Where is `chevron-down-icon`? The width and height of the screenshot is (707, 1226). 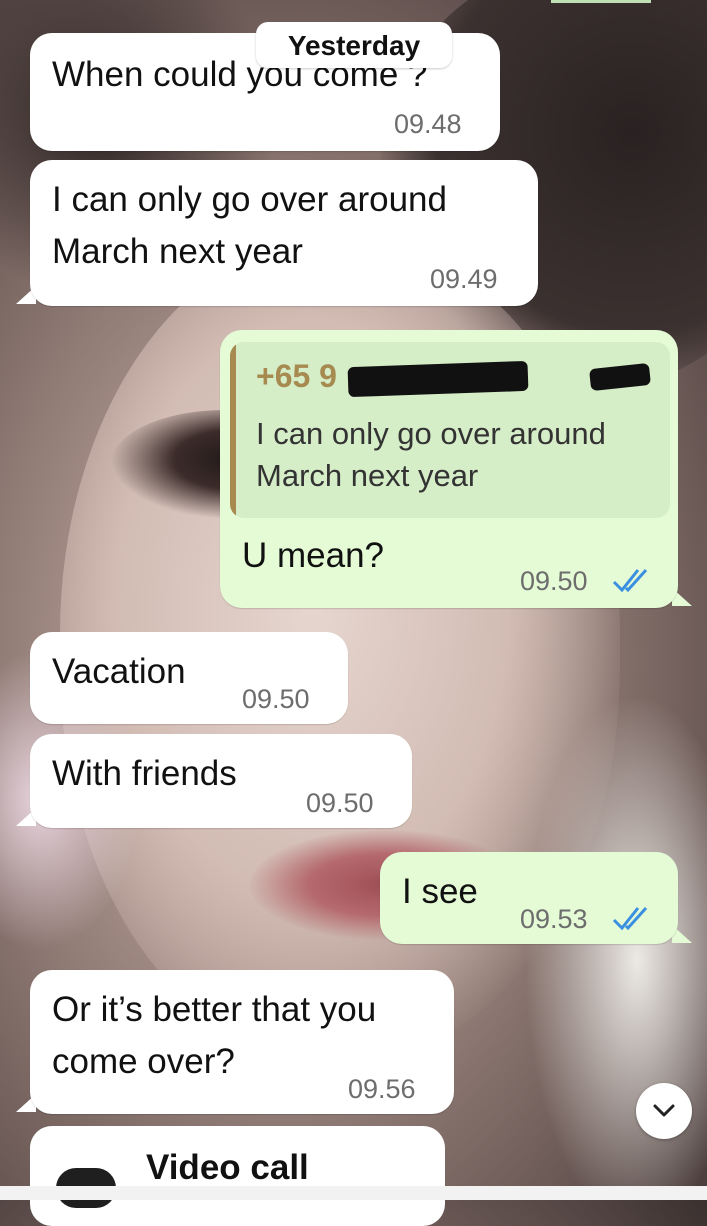 chevron-down-icon is located at coordinates (664, 1110).